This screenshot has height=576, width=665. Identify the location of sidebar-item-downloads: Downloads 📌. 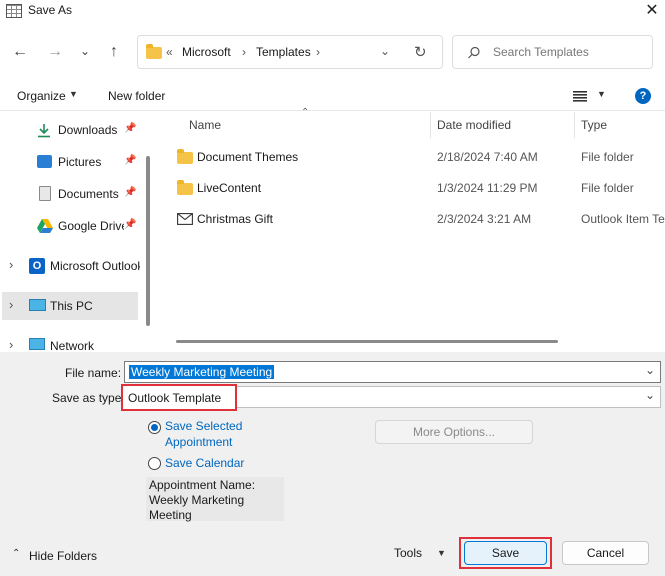
(70, 130).